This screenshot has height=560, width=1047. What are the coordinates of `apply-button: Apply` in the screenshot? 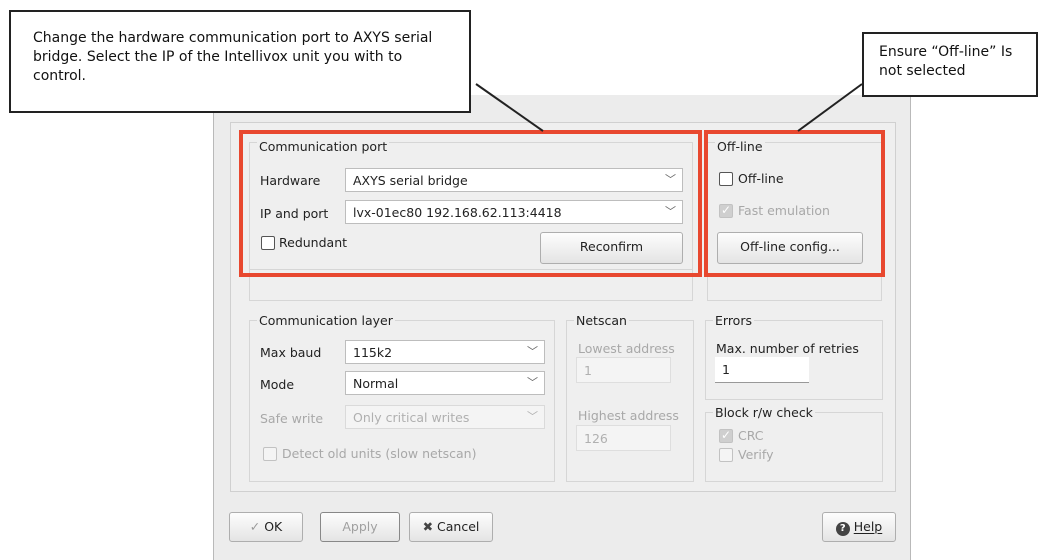 It's located at (360, 527).